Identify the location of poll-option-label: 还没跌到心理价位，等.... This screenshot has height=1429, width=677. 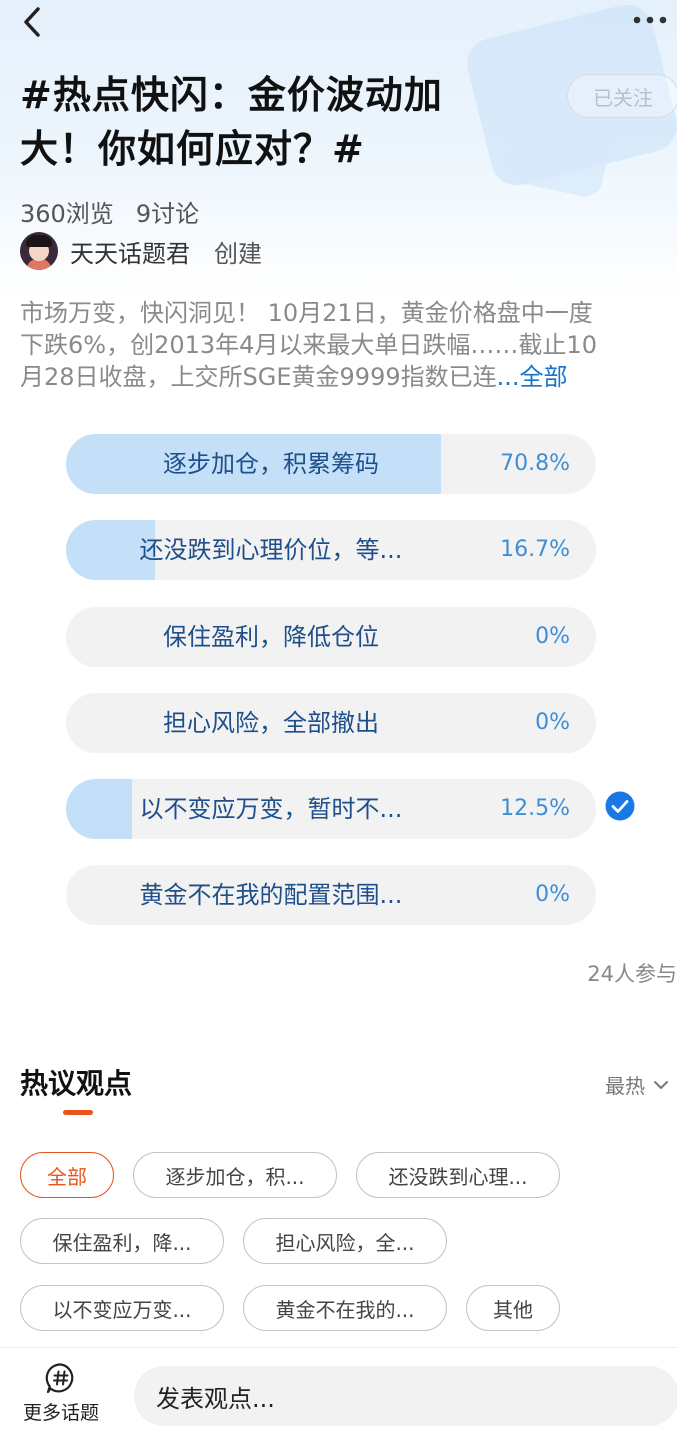
(271, 550).